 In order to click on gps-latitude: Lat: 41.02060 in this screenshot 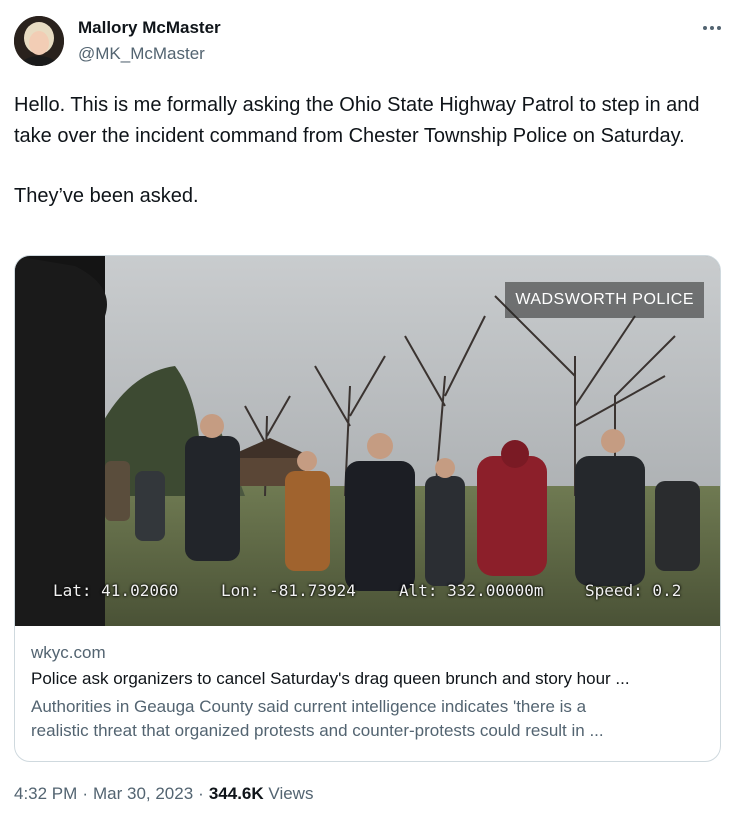, I will do `click(116, 590)`.